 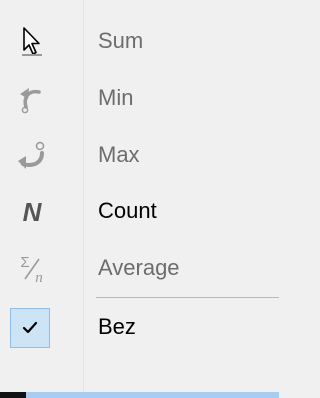 What do you see at coordinates (24, 262) in the screenshot?
I see `svg-text: Σ` at bounding box center [24, 262].